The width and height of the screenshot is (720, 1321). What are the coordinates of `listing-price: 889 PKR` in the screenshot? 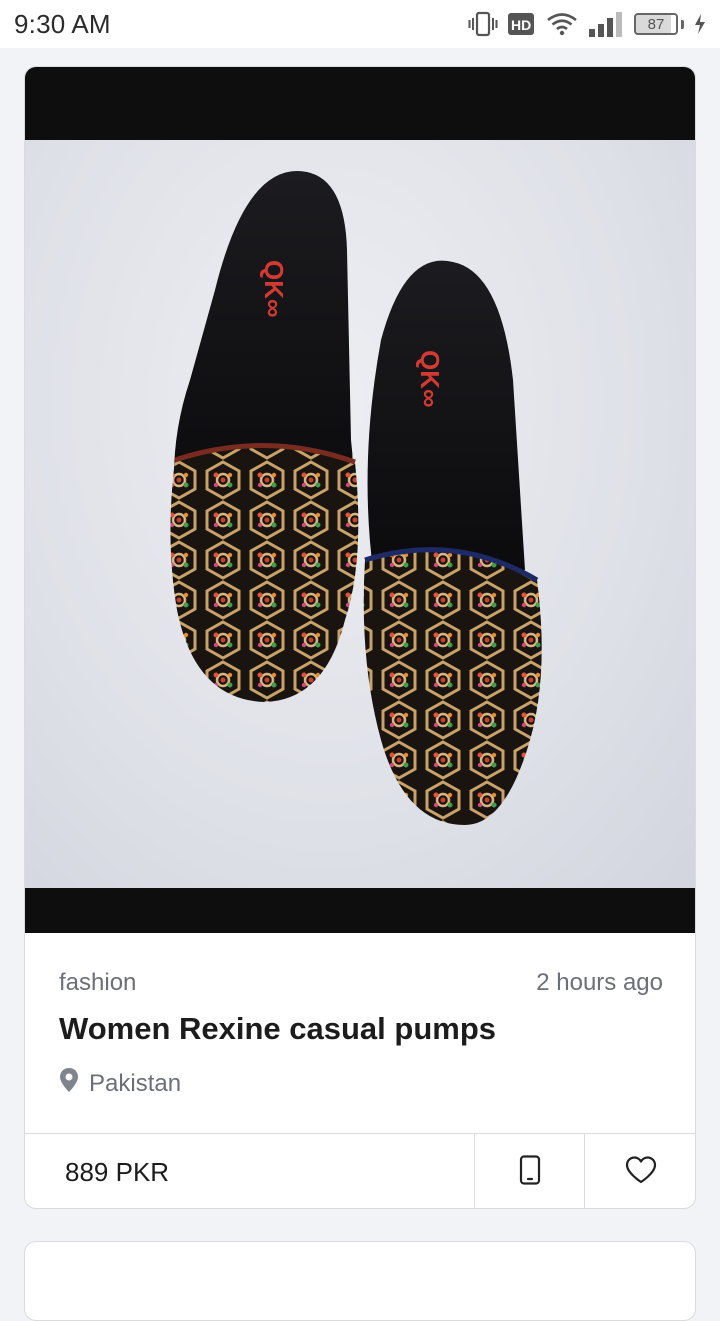 It's located at (250, 1171).